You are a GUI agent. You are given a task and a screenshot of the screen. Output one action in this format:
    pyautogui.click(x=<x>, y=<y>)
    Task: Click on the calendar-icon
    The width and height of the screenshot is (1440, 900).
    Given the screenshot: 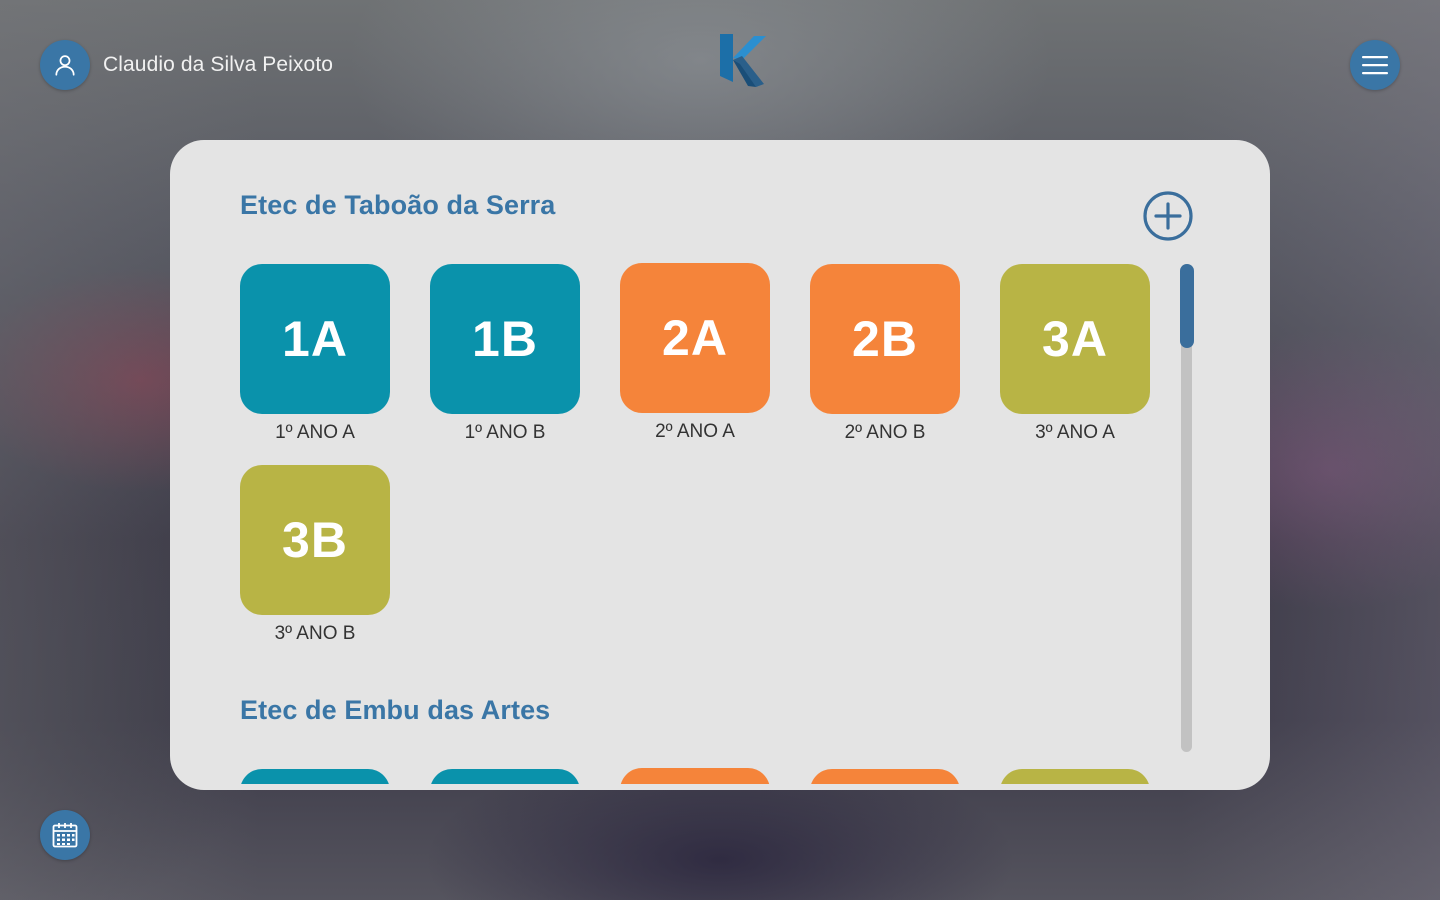 What is the action you would take?
    pyautogui.click(x=65, y=835)
    